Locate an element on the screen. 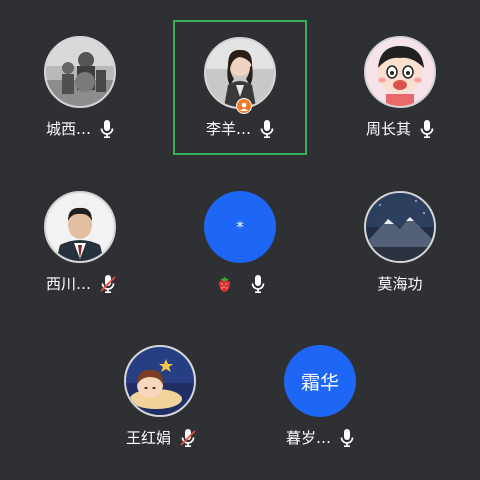 This screenshot has width=480, height=480. participant-name: 莫海功 is located at coordinates (400, 284).